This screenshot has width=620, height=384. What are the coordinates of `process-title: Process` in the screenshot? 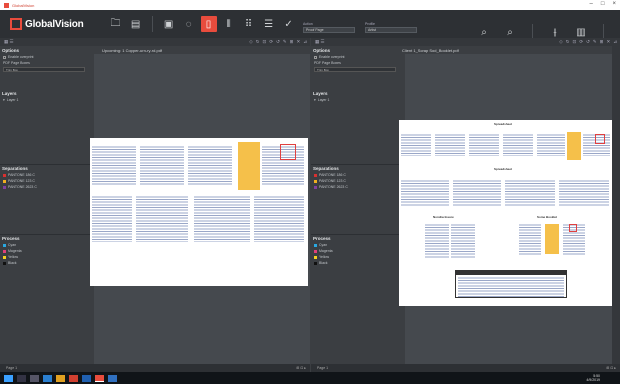 It's located at (11, 238).